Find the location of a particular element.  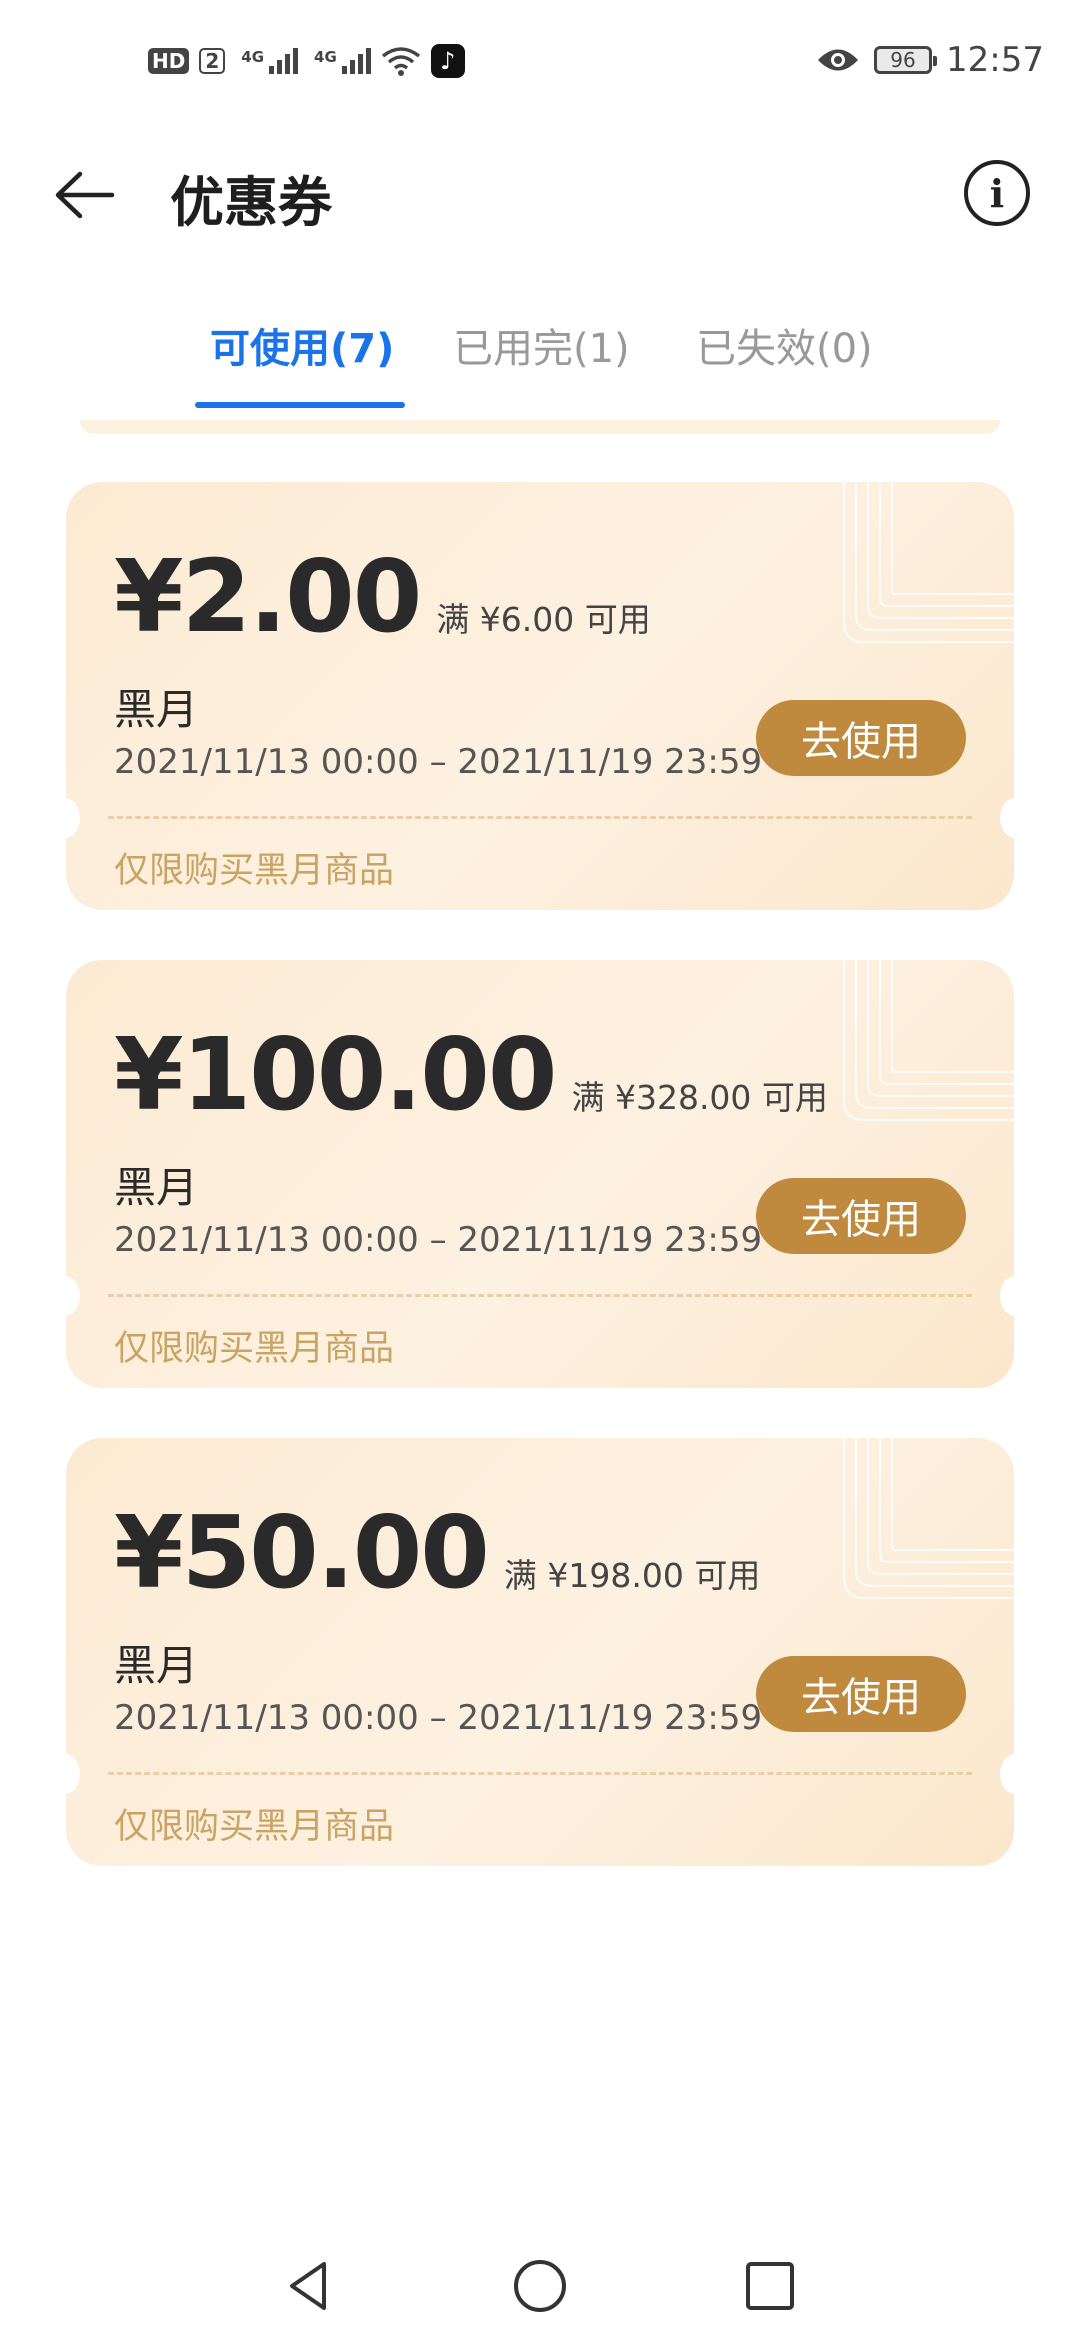

coupon-condition: 满 ¥198.00 可用 is located at coordinates (632, 1575).